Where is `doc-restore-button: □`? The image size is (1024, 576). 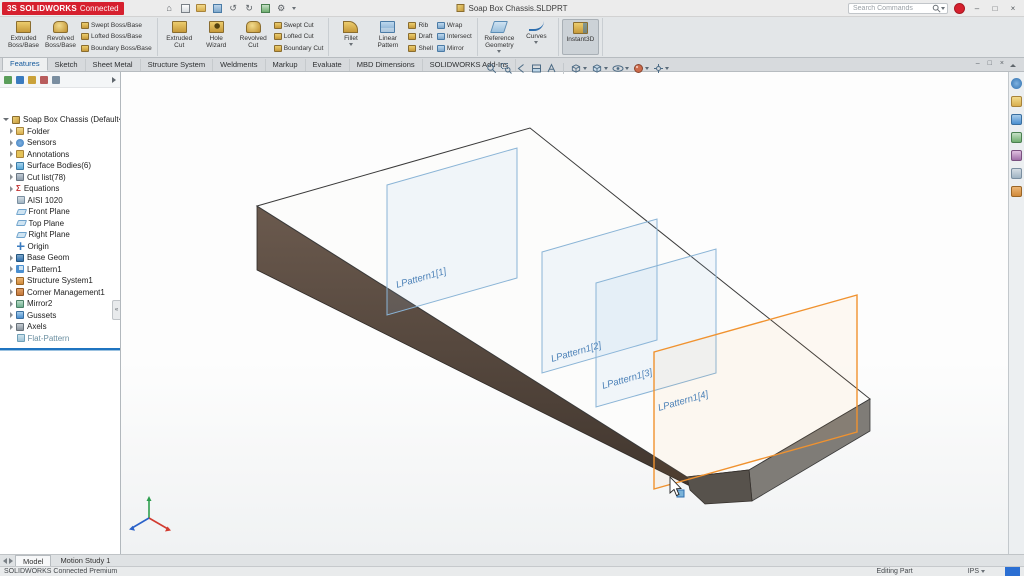 doc-restore-button: □ is located at coordinates (990, 63).